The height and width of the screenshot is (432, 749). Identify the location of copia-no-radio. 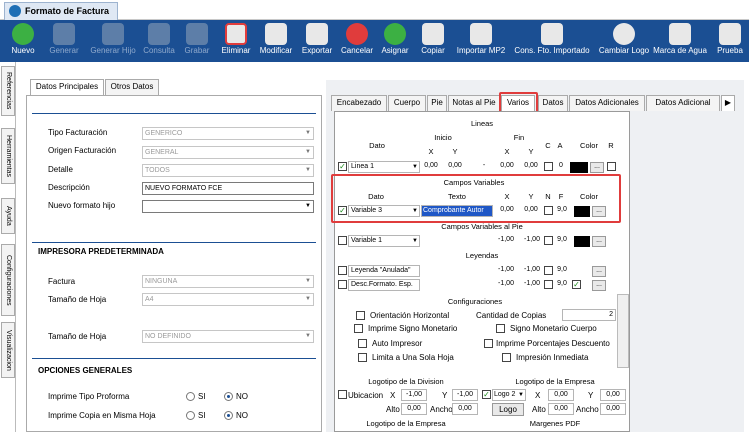
(228, 415).